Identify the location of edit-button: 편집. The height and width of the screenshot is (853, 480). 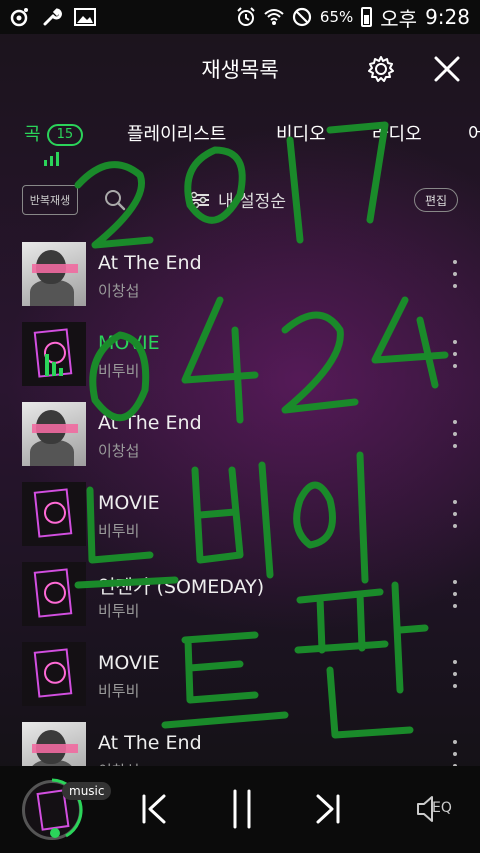
(436, 200).